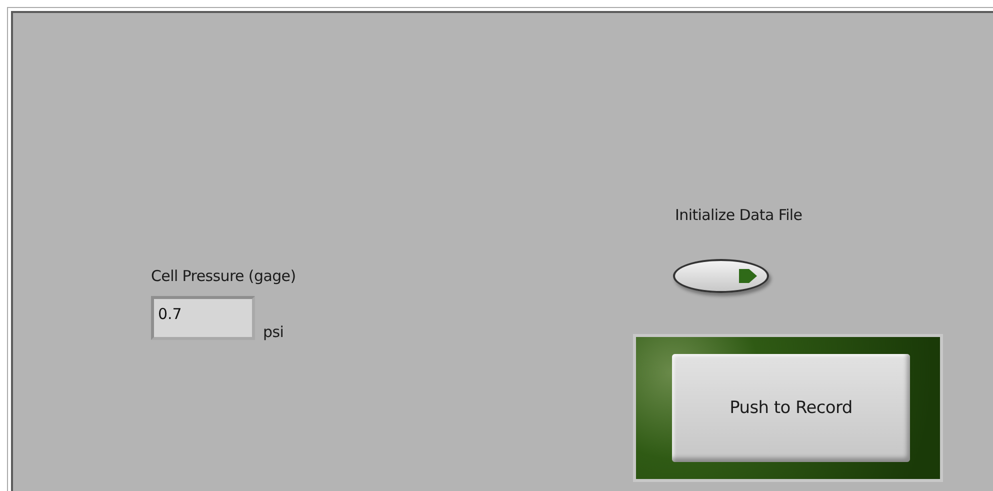 This screenshot has height=491, width=993. Describe the element at coordinates (748, 276) in the screenshot. I see `led-arrow-icon` at that location.